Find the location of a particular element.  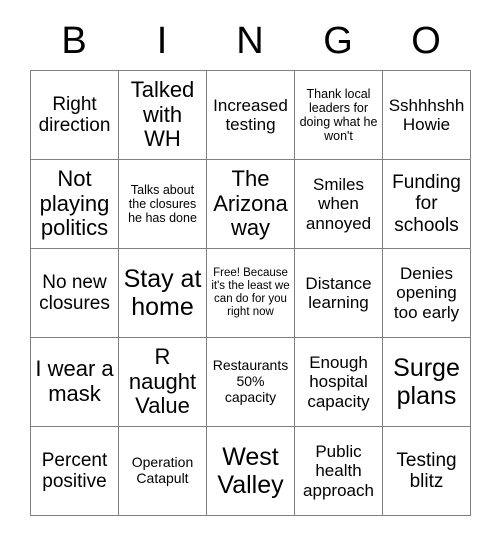

bingo-cell-r2c5: Funding for schools is located at coordinates (427, 204).